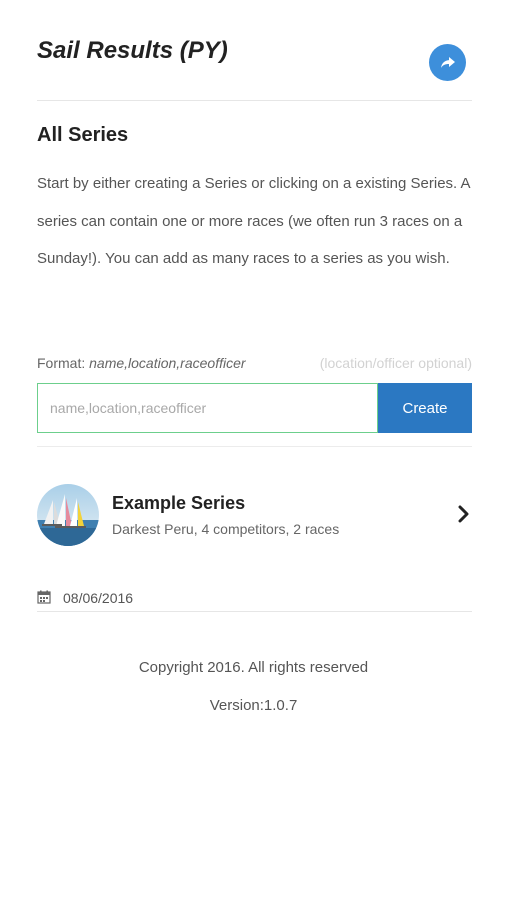  I want to click on create-series-form: Create, so click(254, 408).